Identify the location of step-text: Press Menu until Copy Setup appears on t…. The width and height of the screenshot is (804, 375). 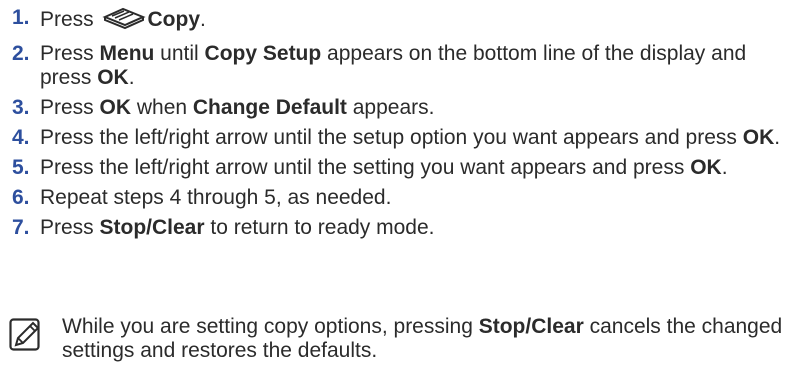
(393, 65).